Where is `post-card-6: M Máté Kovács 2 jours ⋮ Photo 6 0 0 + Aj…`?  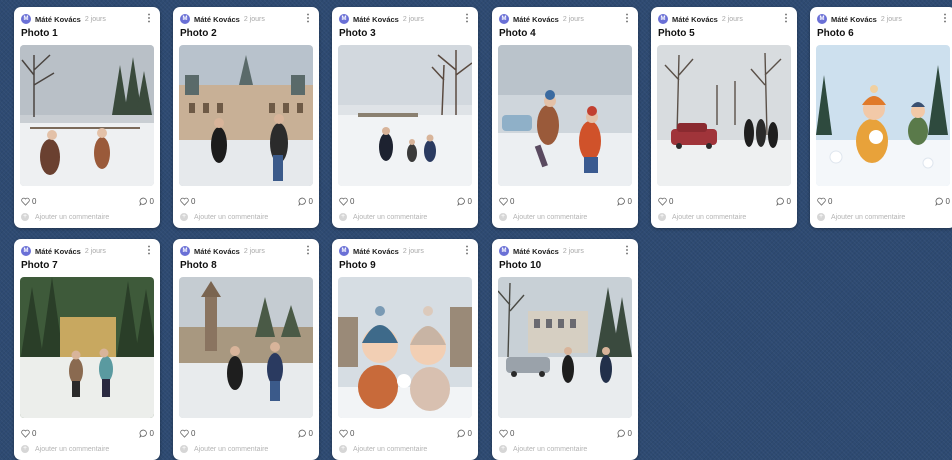
post-card-6: M Máté Kovács 2 jours ⋮ Photo 6 0 0 + Aj… is located at coordinates (881, 117).